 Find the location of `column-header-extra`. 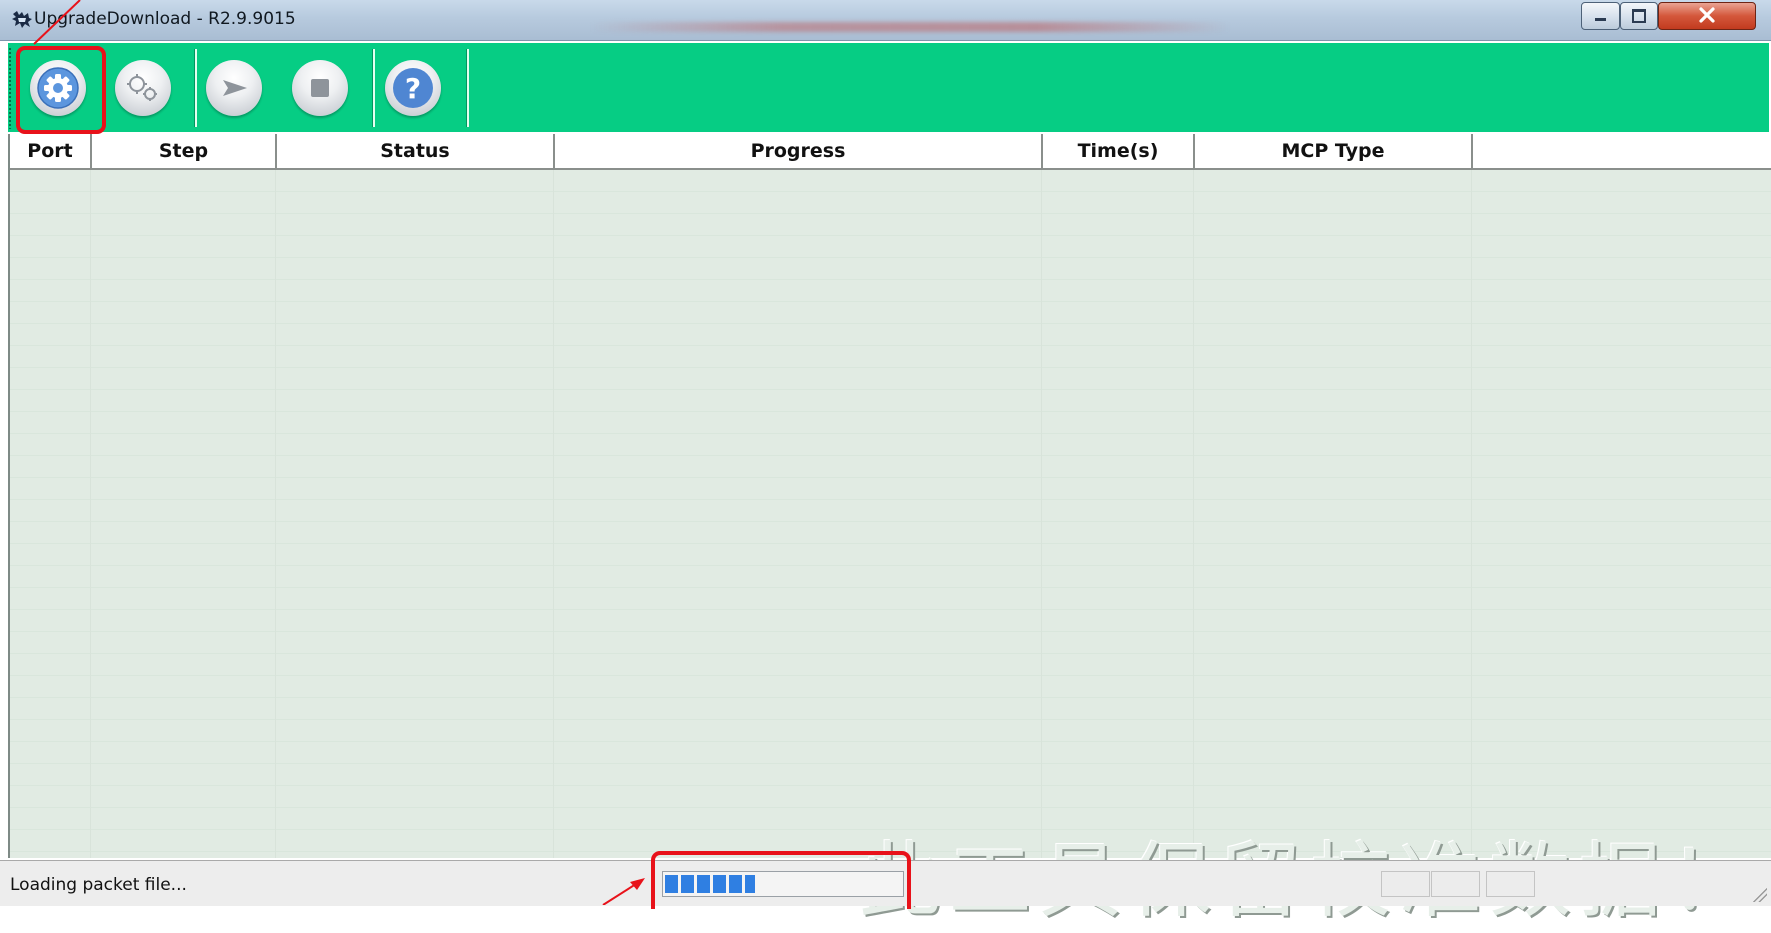

column-header-extra is located at coordinates (1522, 151).